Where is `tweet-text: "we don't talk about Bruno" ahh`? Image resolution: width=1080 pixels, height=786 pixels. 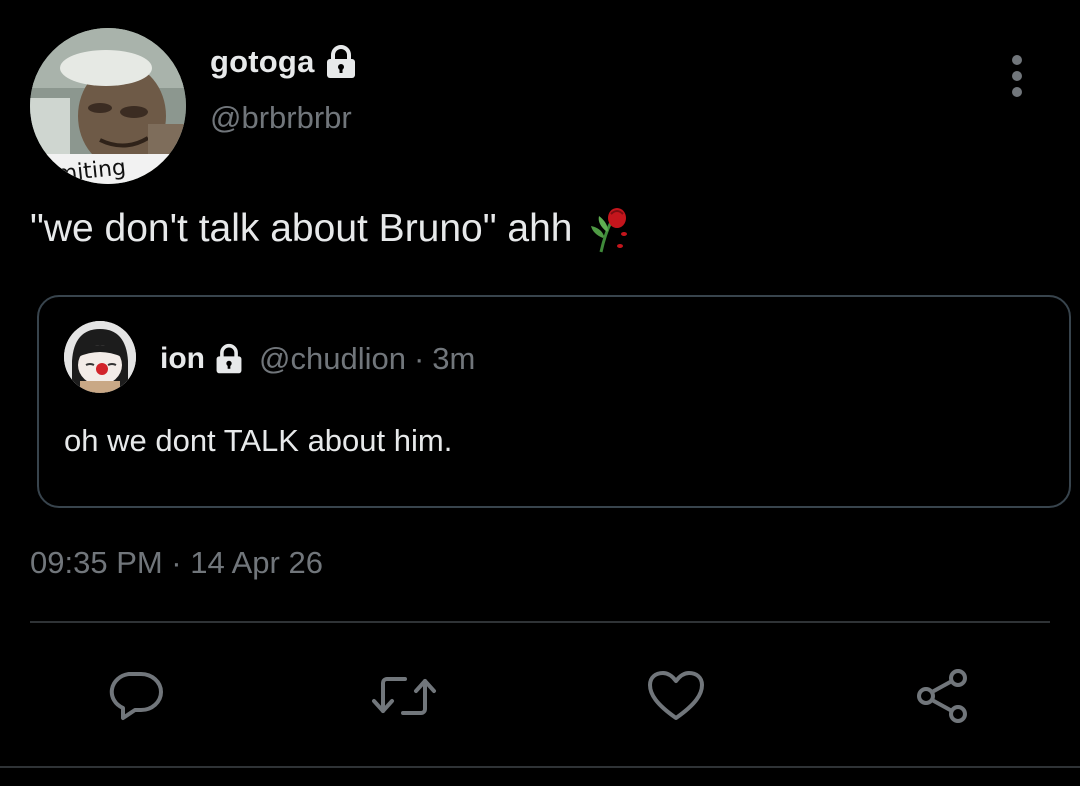 tweet-text: "we don't talk about Bruno" ahh is located at coordinates (330, 229).